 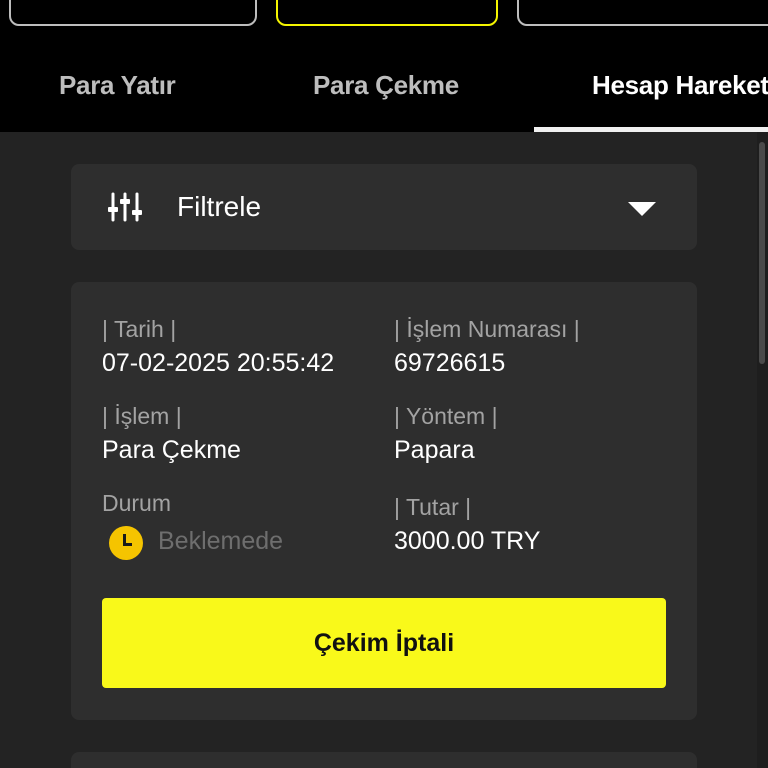 What do you see at coordinates (221, 541) in the screenshot?
I see `status-value: Beklemede` at bounding box center [221, 541].